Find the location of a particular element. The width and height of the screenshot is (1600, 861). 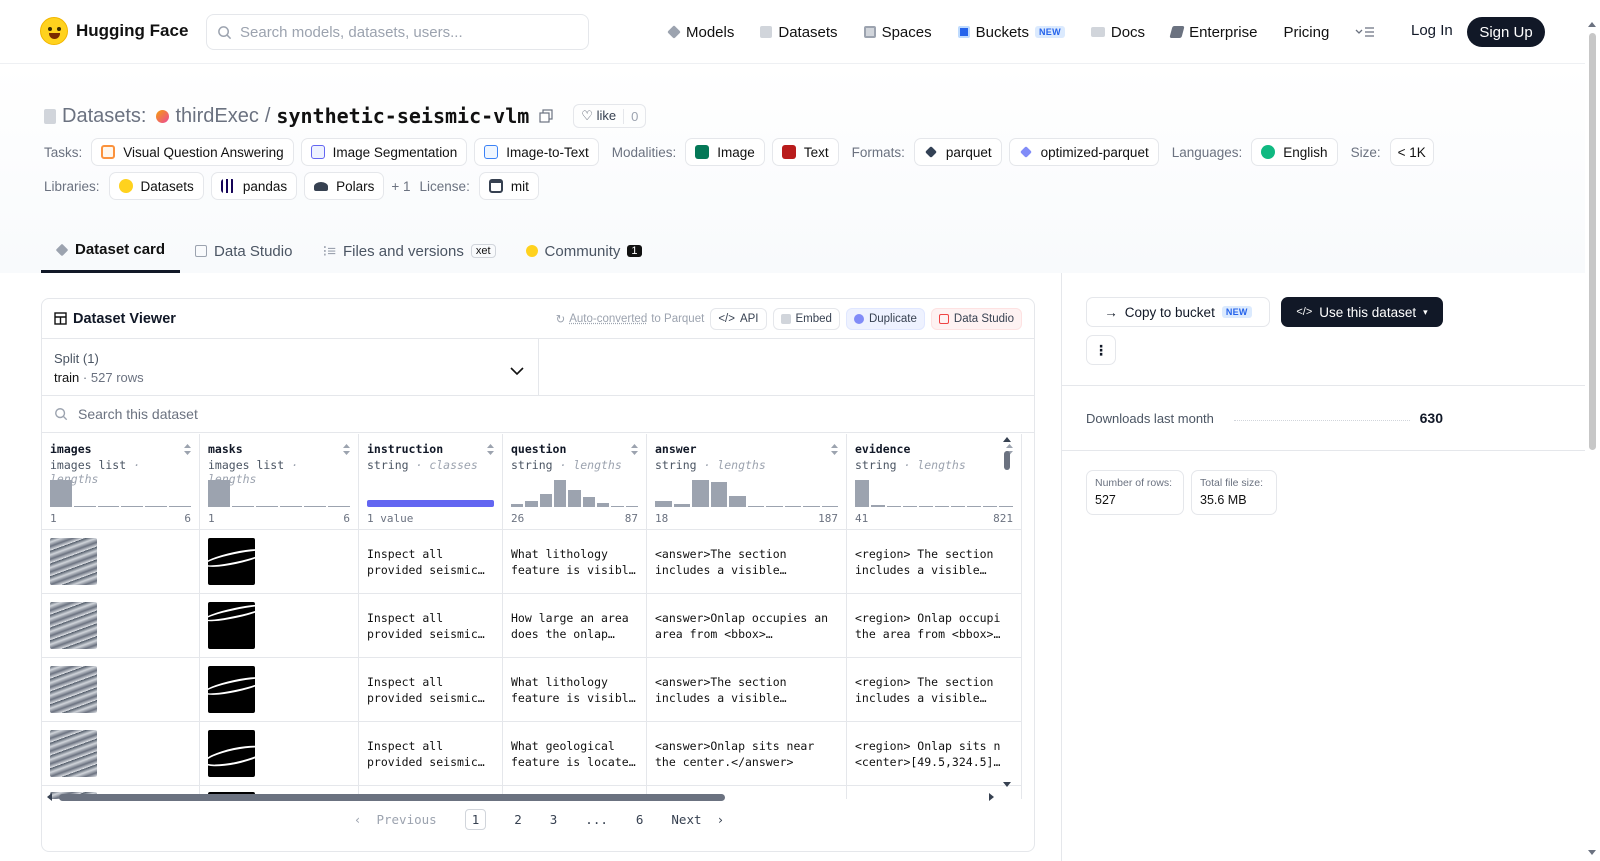

previous-page-button: ‹ Previous is located at coordinates (395, 819).